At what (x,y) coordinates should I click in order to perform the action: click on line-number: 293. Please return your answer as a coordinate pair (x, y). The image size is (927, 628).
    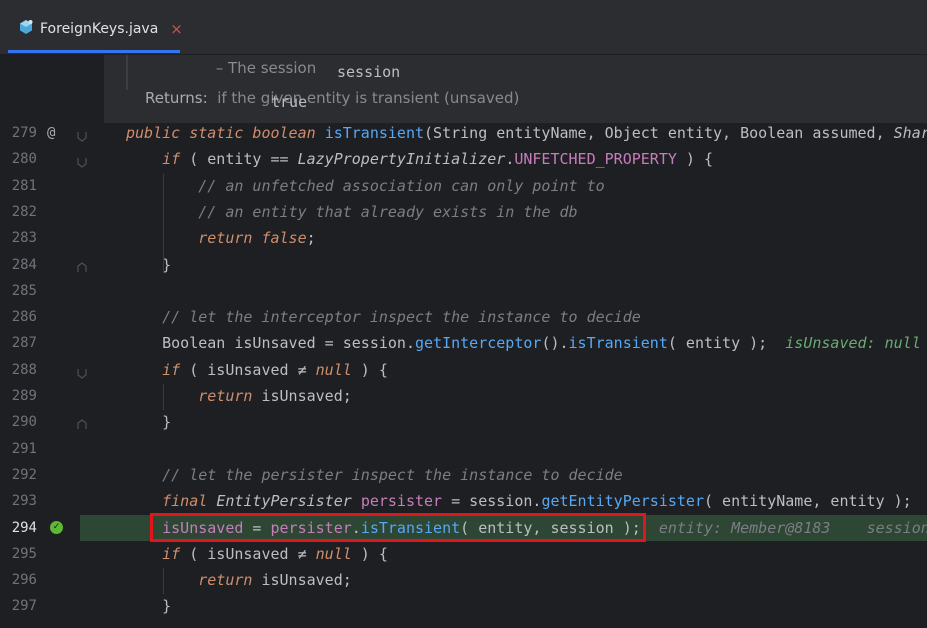
    Looking at the image, I should click on (18, 501).